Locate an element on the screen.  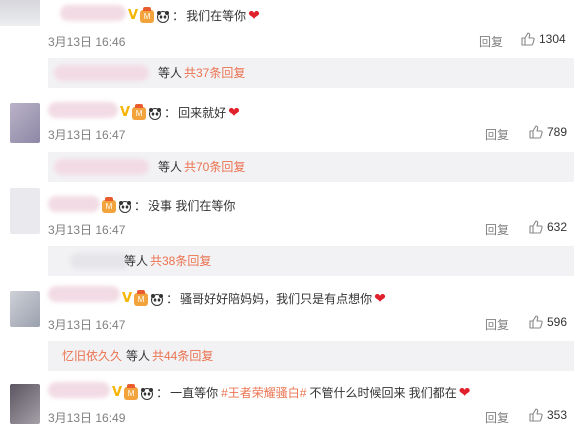
sub-replies: 等人 共38条回复 is located at coordinates (311, 261).